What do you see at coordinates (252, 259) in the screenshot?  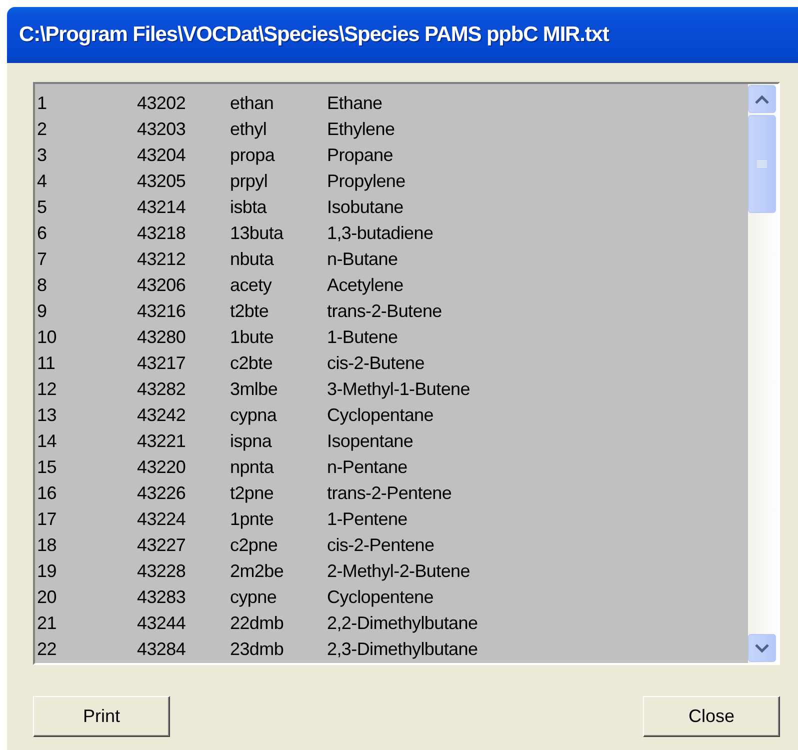 I see `listing-text: nbuta` at bounding box center [252, 259].